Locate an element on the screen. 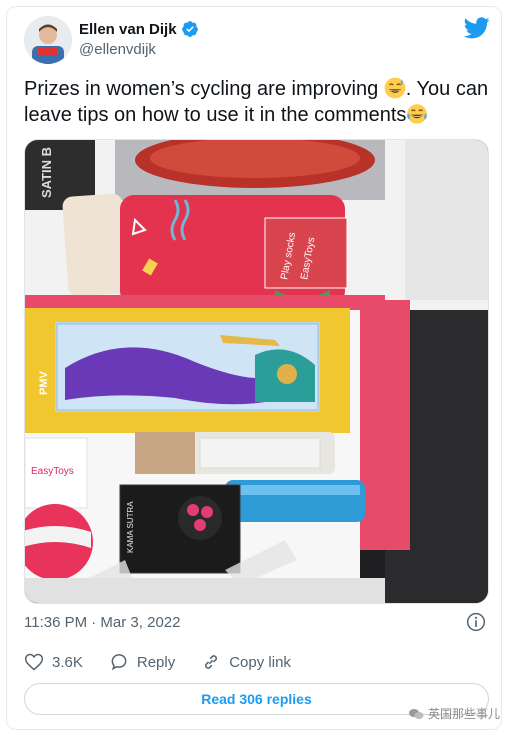 This screenshot has width=510, height=736. sweat-smile-emoji-icon is located at coordinates (395, 88).